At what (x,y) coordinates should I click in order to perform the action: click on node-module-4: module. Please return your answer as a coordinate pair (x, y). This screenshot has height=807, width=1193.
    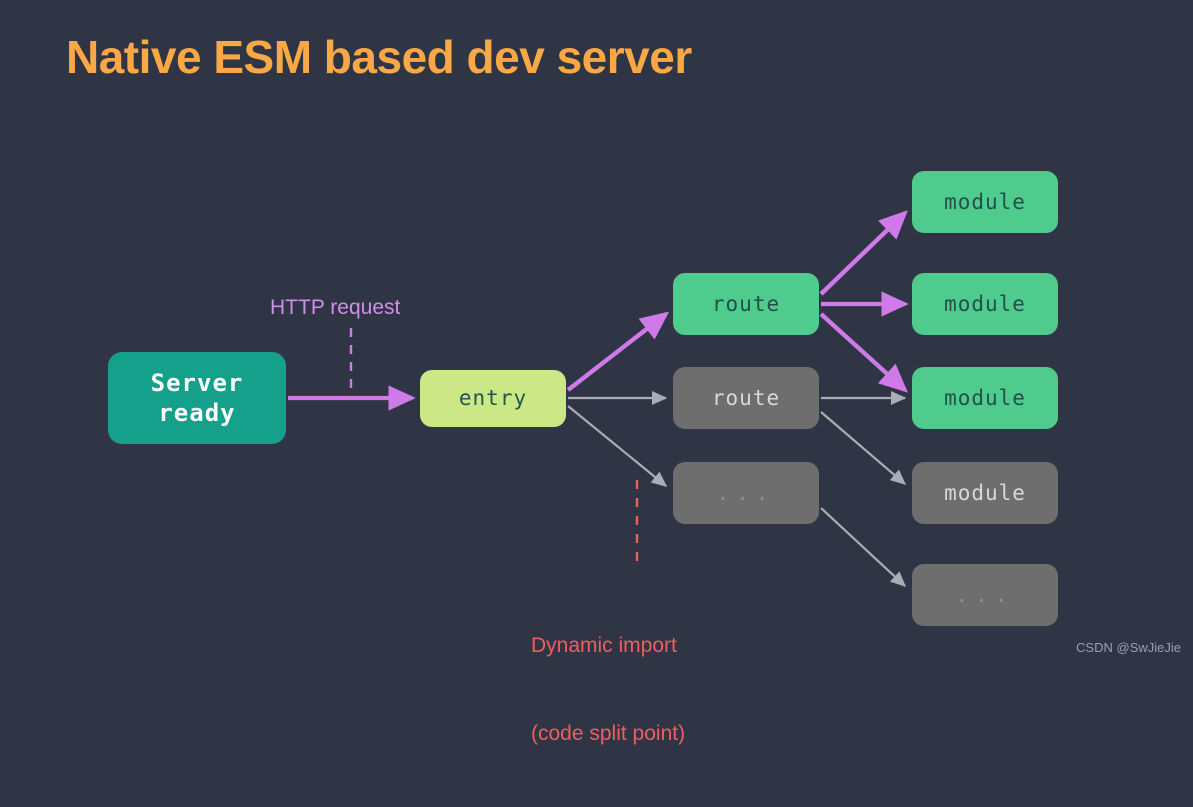
    Looking at the image, I should click on (985, 493).